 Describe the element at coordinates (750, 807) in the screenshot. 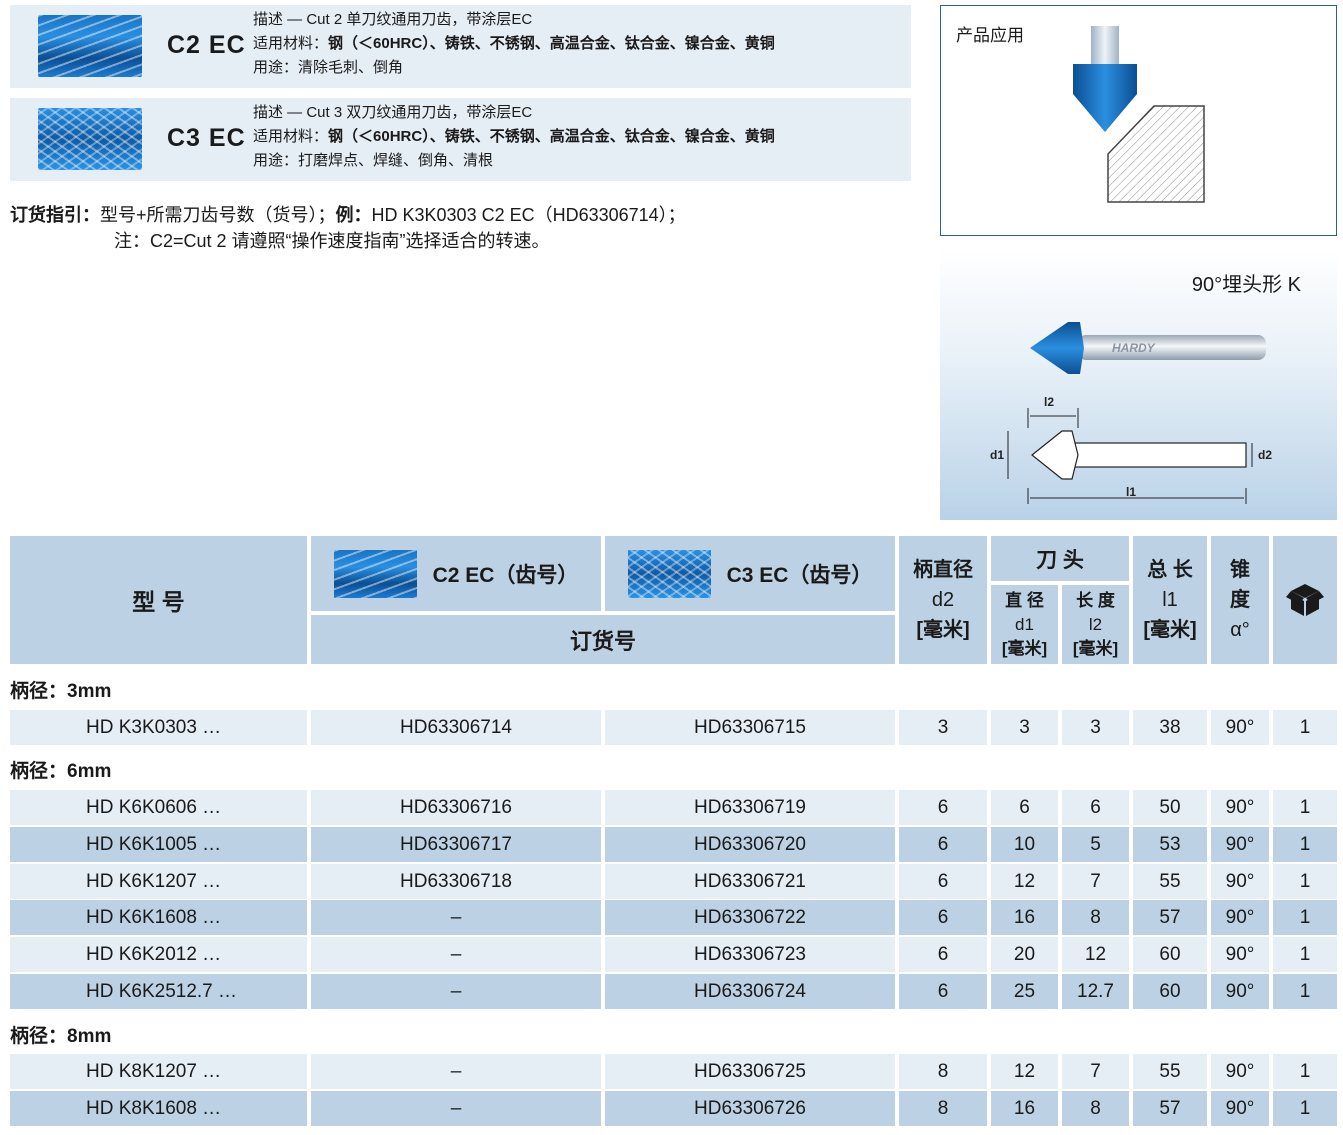

I see `cell-c3-order-no: HD63306719` at that location.